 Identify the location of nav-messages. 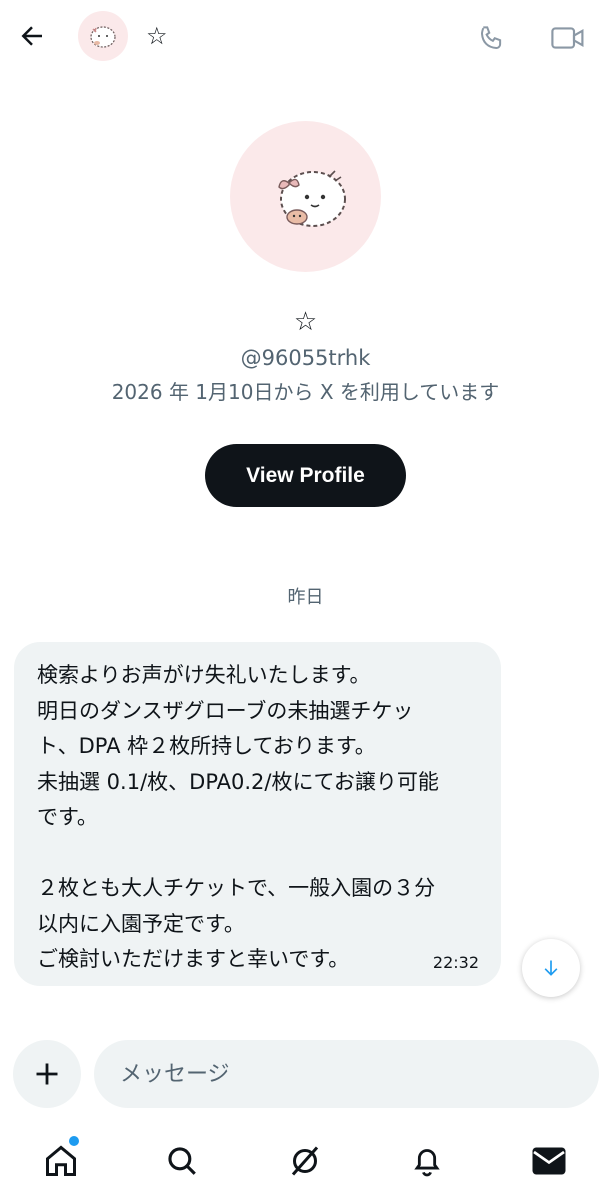
(549, 1161).